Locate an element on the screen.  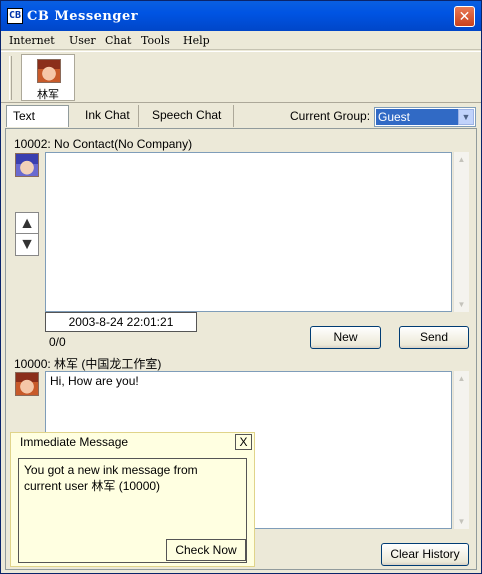
menu-internet: Internet is located at coordinates (32, 40).